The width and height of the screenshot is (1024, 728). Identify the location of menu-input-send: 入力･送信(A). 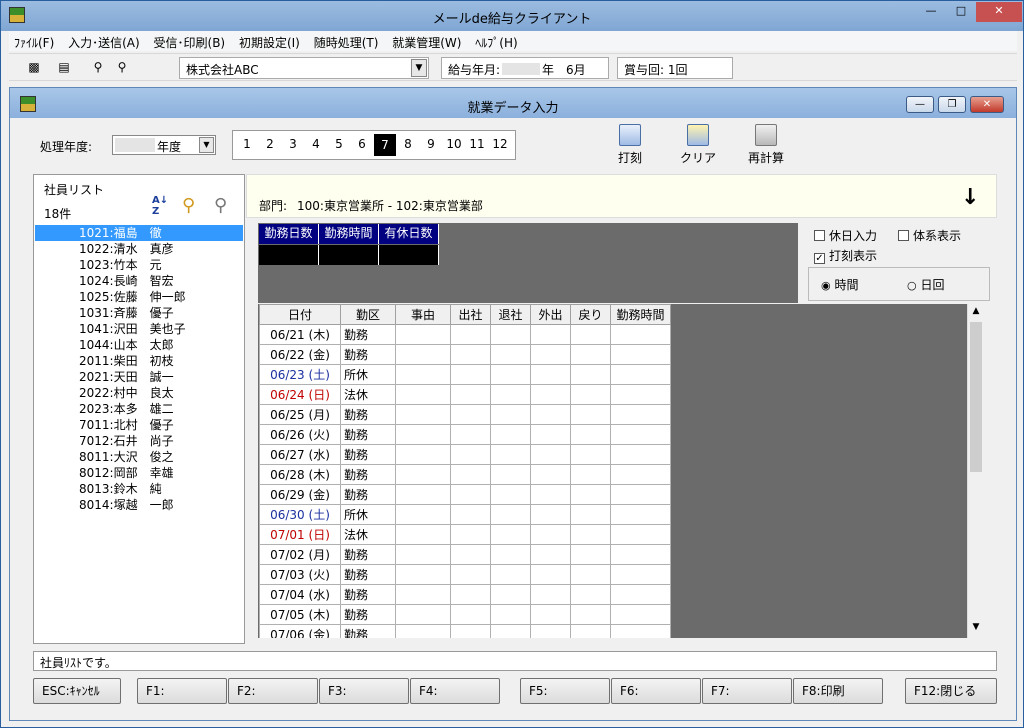
(104, 41).